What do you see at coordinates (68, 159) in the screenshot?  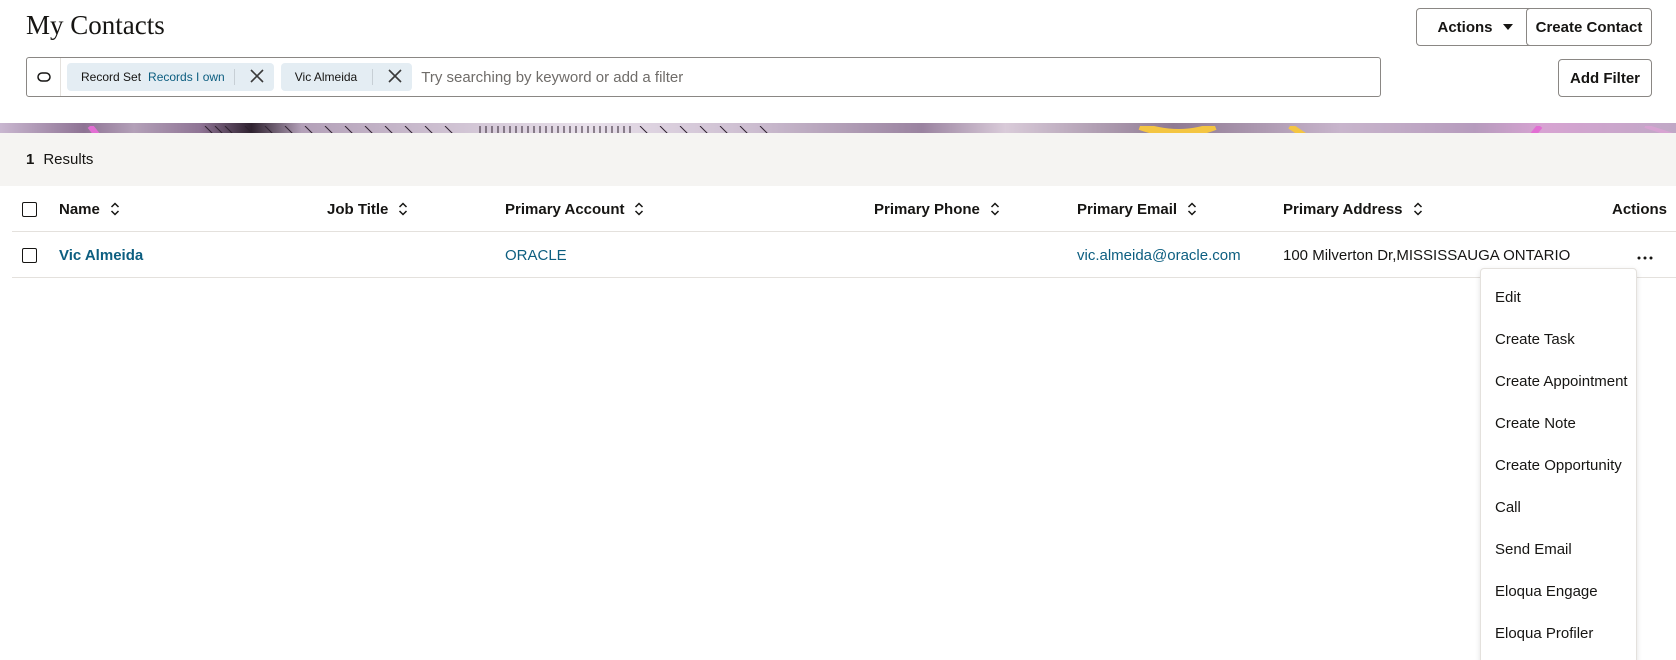 I see `results-label: Results` at bounding box center [68, 159].